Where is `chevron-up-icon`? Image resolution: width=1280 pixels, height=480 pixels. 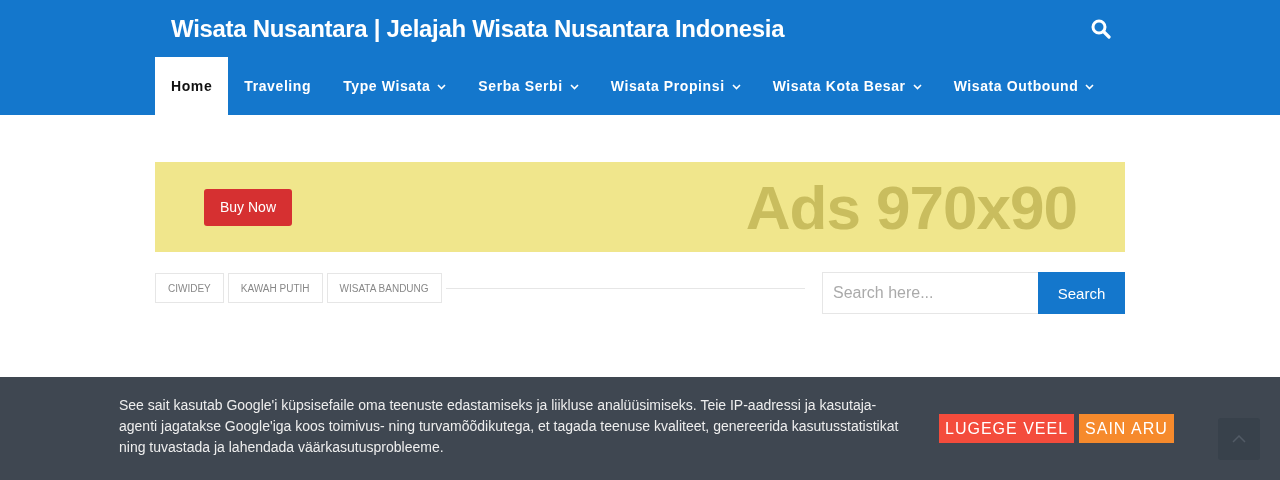
chevron-up-icon is located at coordinates (1239, 439).